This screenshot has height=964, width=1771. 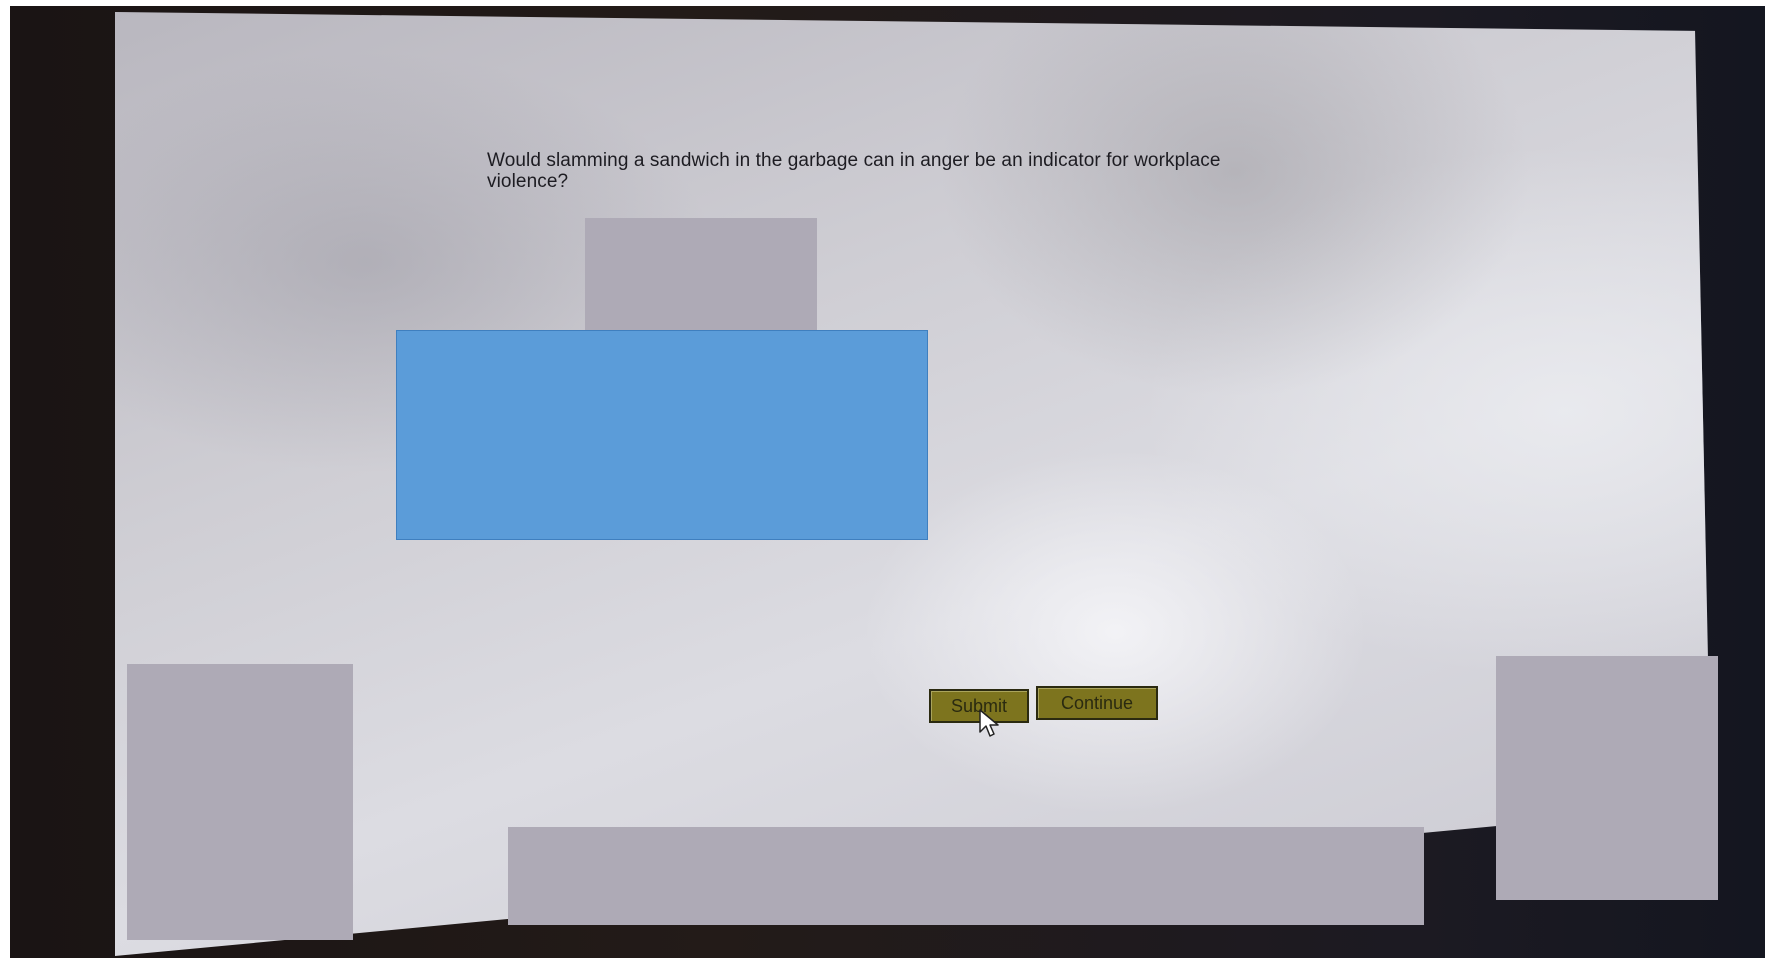 What do you see at coordinates (662, 435) in the screenshot?
I see `answer-options-panel` at bounding box center [662, 435].